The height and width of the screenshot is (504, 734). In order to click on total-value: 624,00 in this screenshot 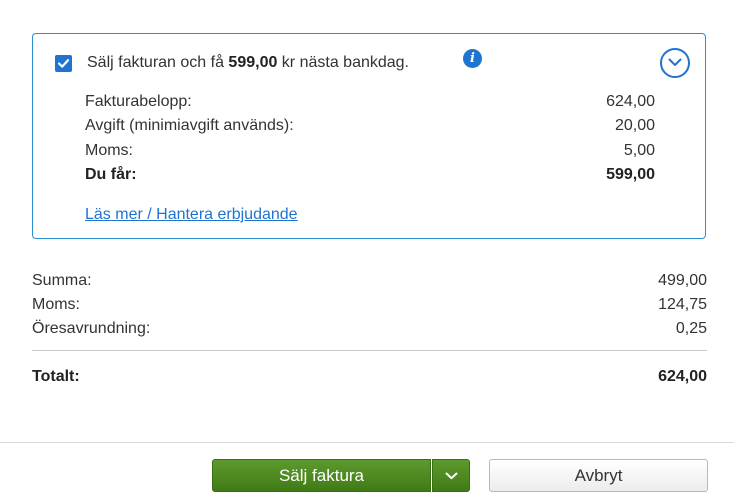, I will do `click(682, 376)`.